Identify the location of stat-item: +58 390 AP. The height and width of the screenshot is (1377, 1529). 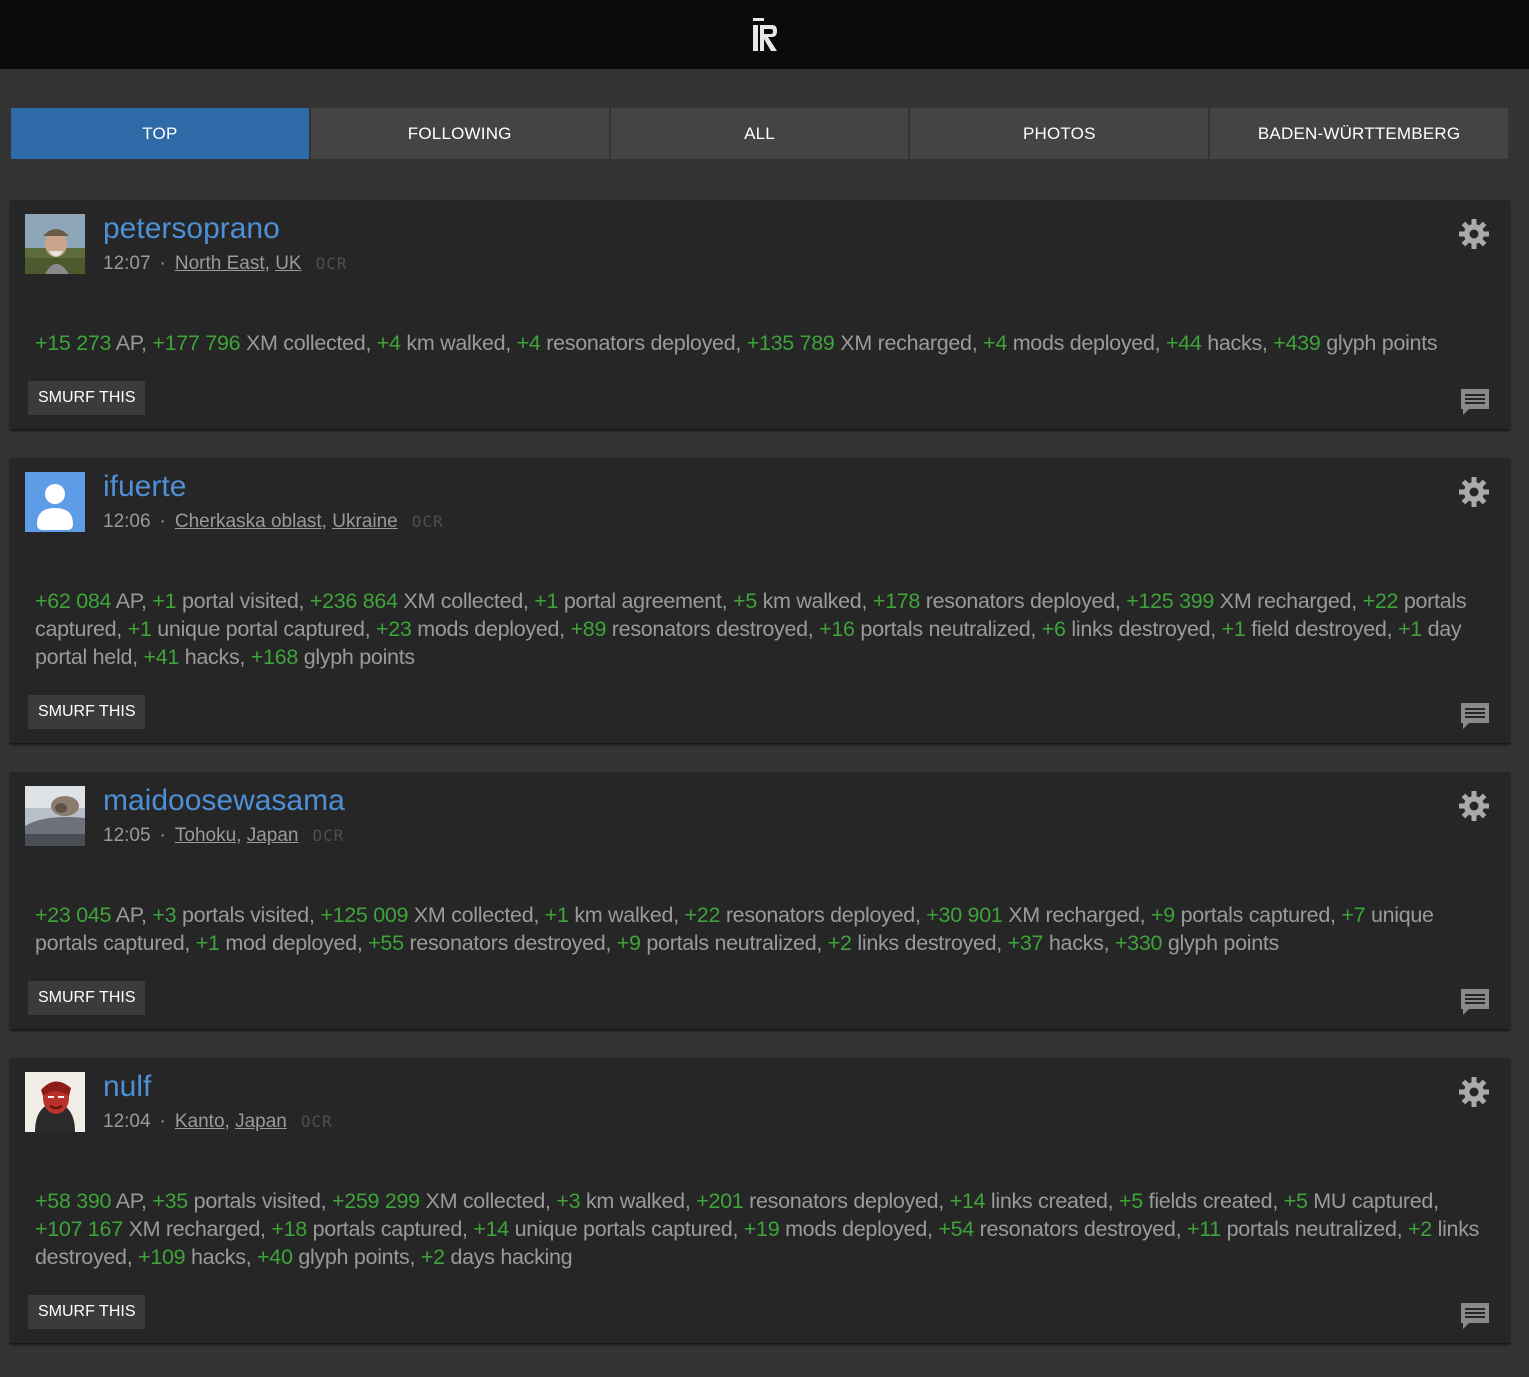
(88, 1201).